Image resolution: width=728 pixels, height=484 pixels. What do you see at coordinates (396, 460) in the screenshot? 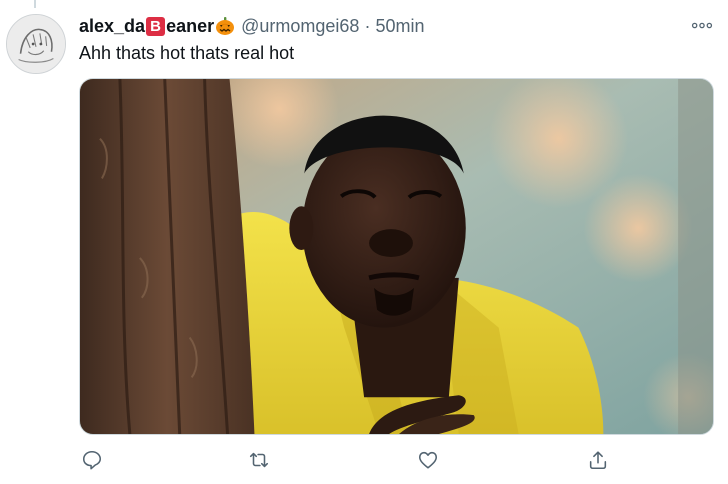
I see `tweet-actions` at bounding box center [396, 460].